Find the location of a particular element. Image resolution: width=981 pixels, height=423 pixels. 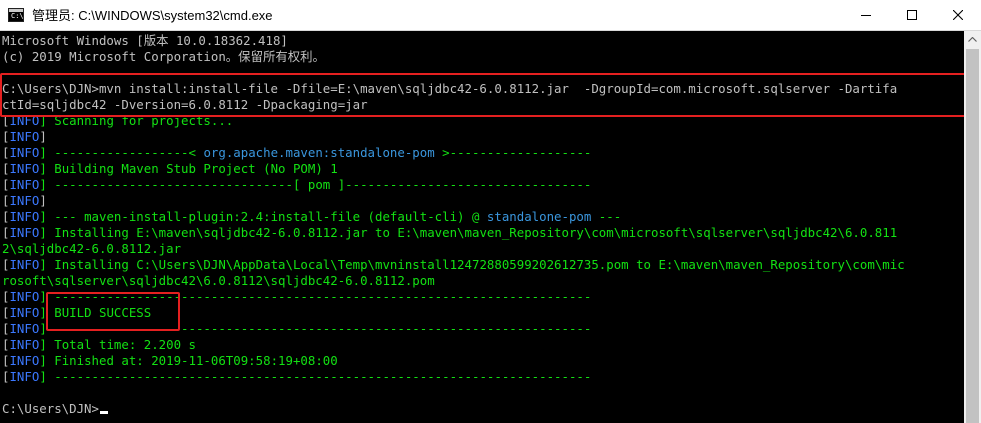

close-icon is located at coordinates (958, 15).